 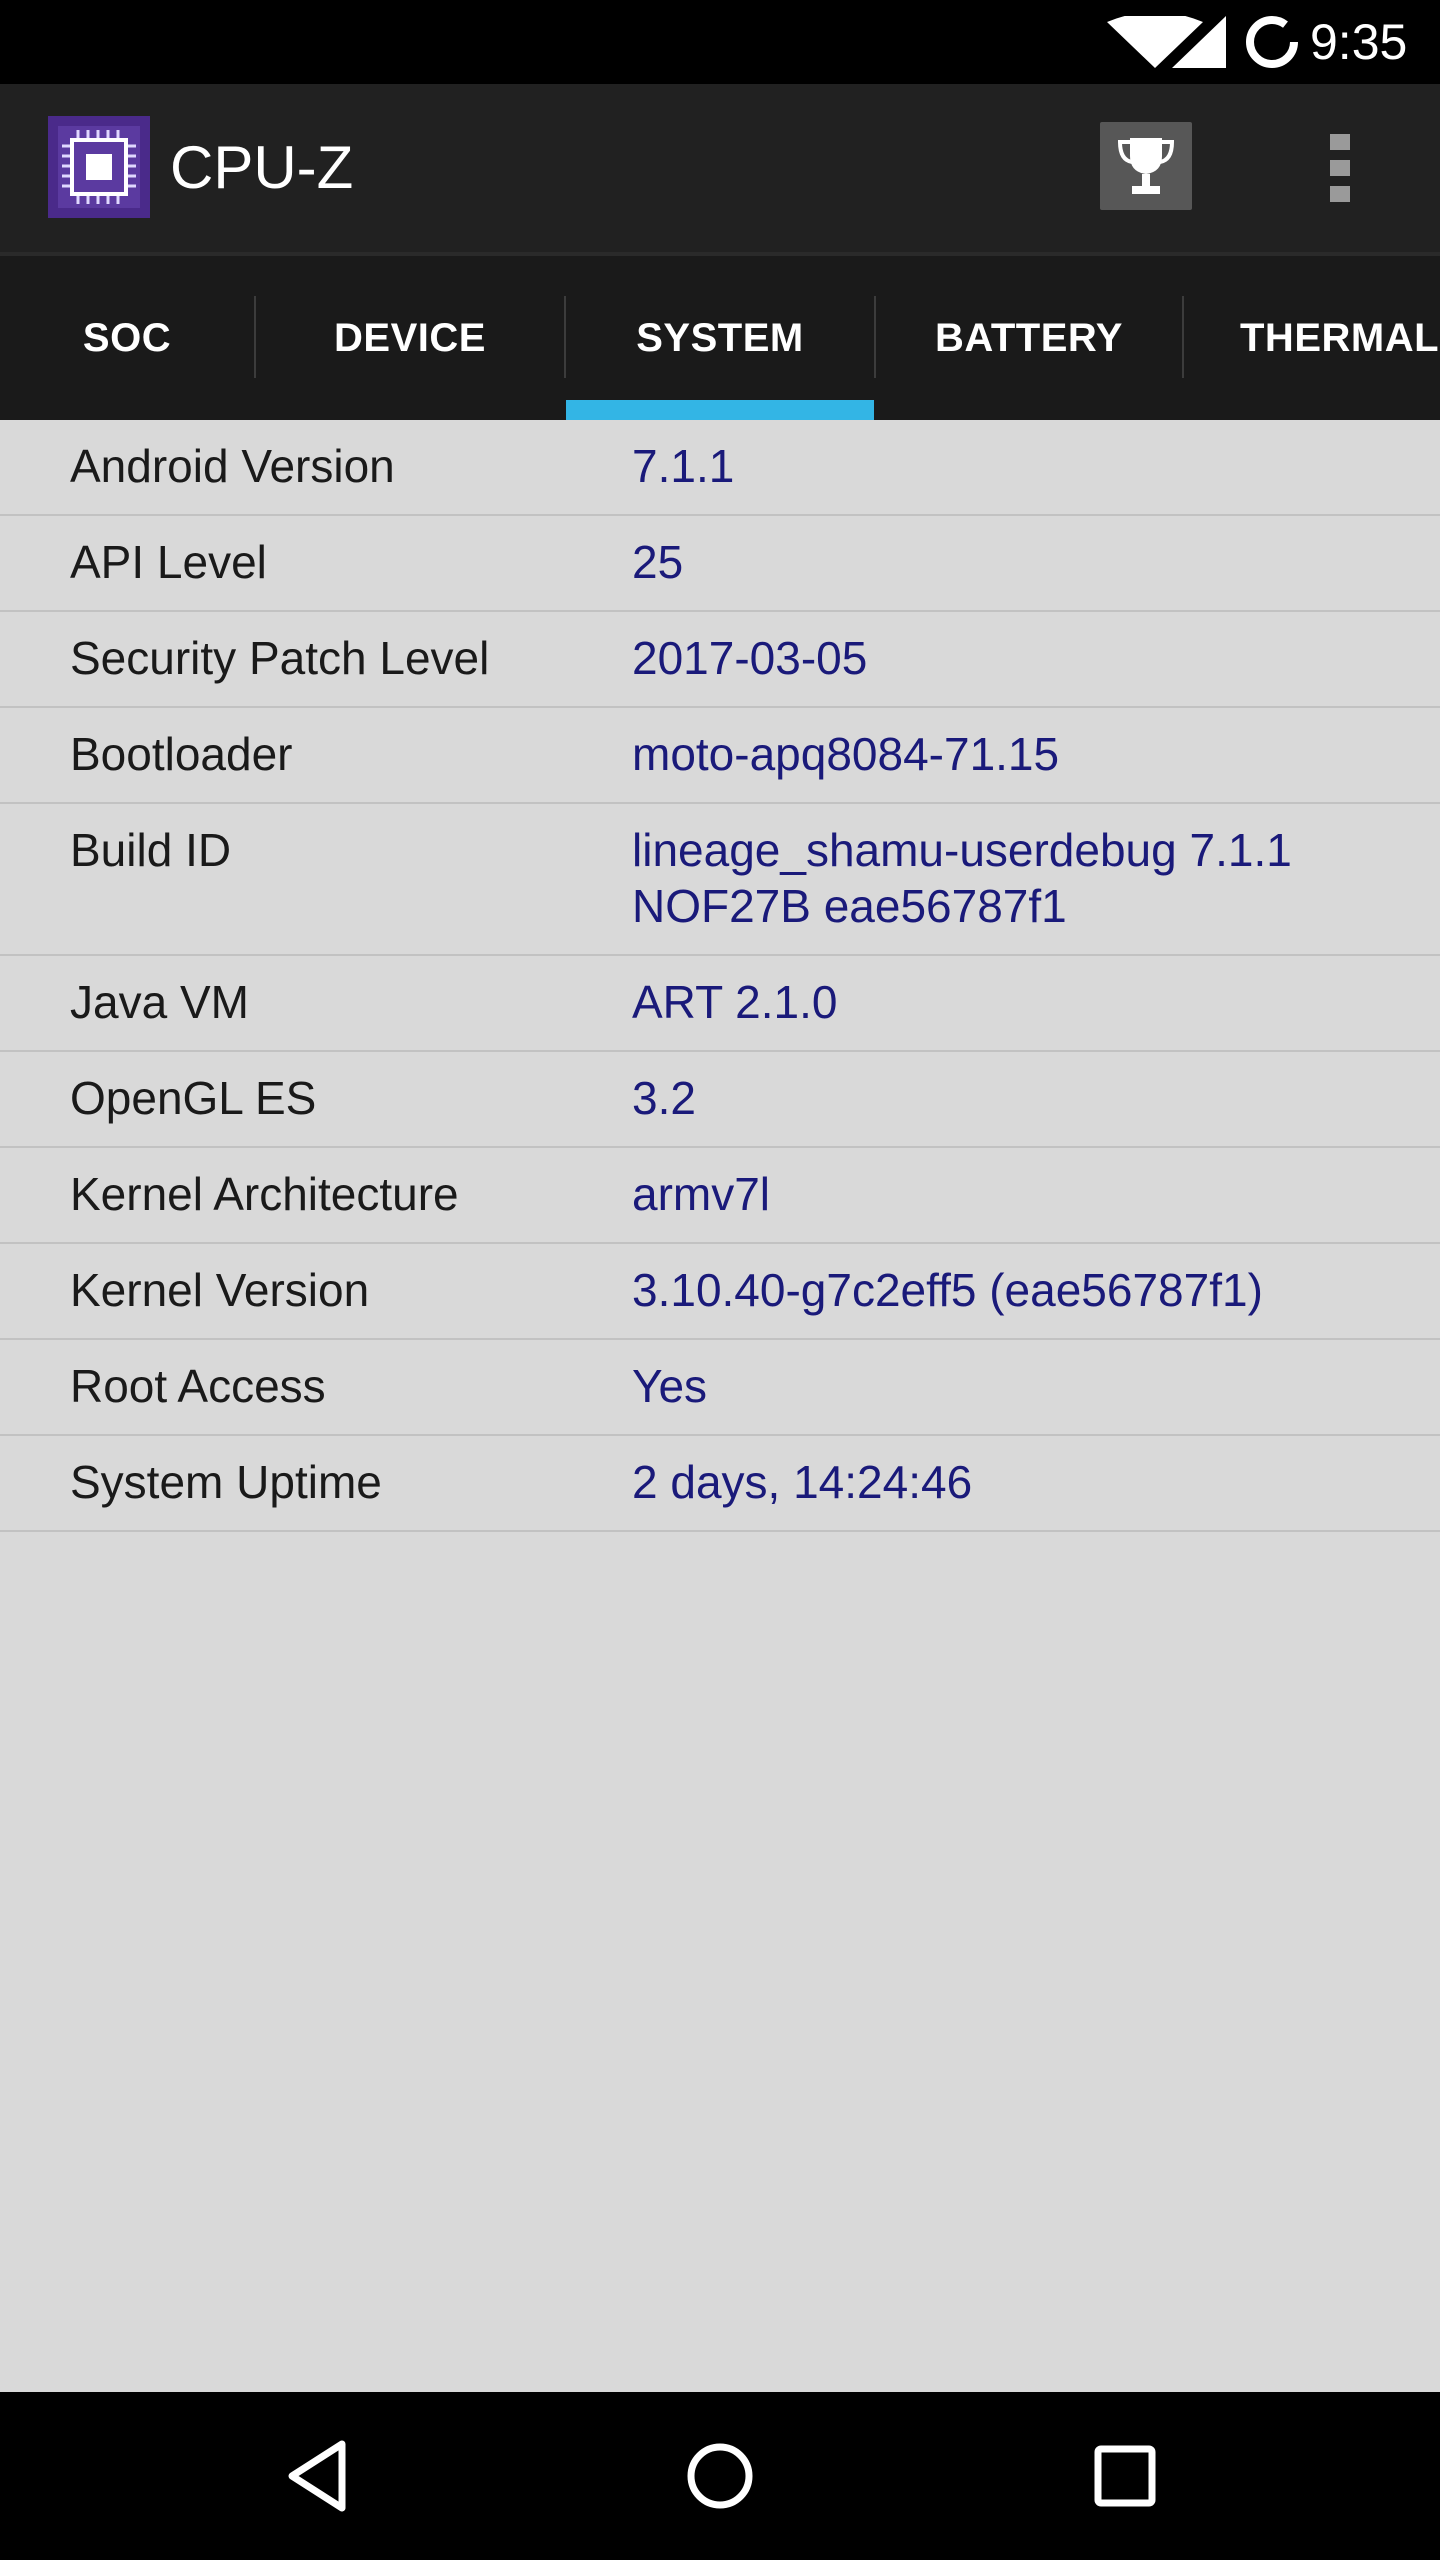 I want to click on recents-icon, so click(x=1125, y=2476).